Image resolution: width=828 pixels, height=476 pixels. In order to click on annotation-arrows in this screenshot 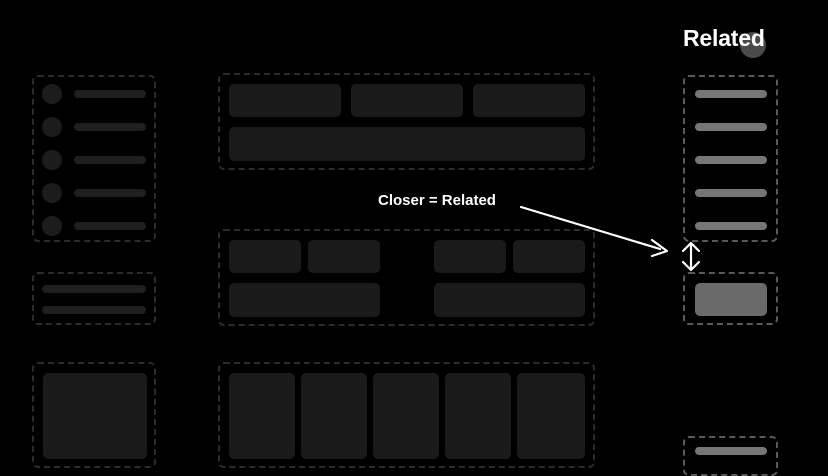, I will do `click(610, 238)`.